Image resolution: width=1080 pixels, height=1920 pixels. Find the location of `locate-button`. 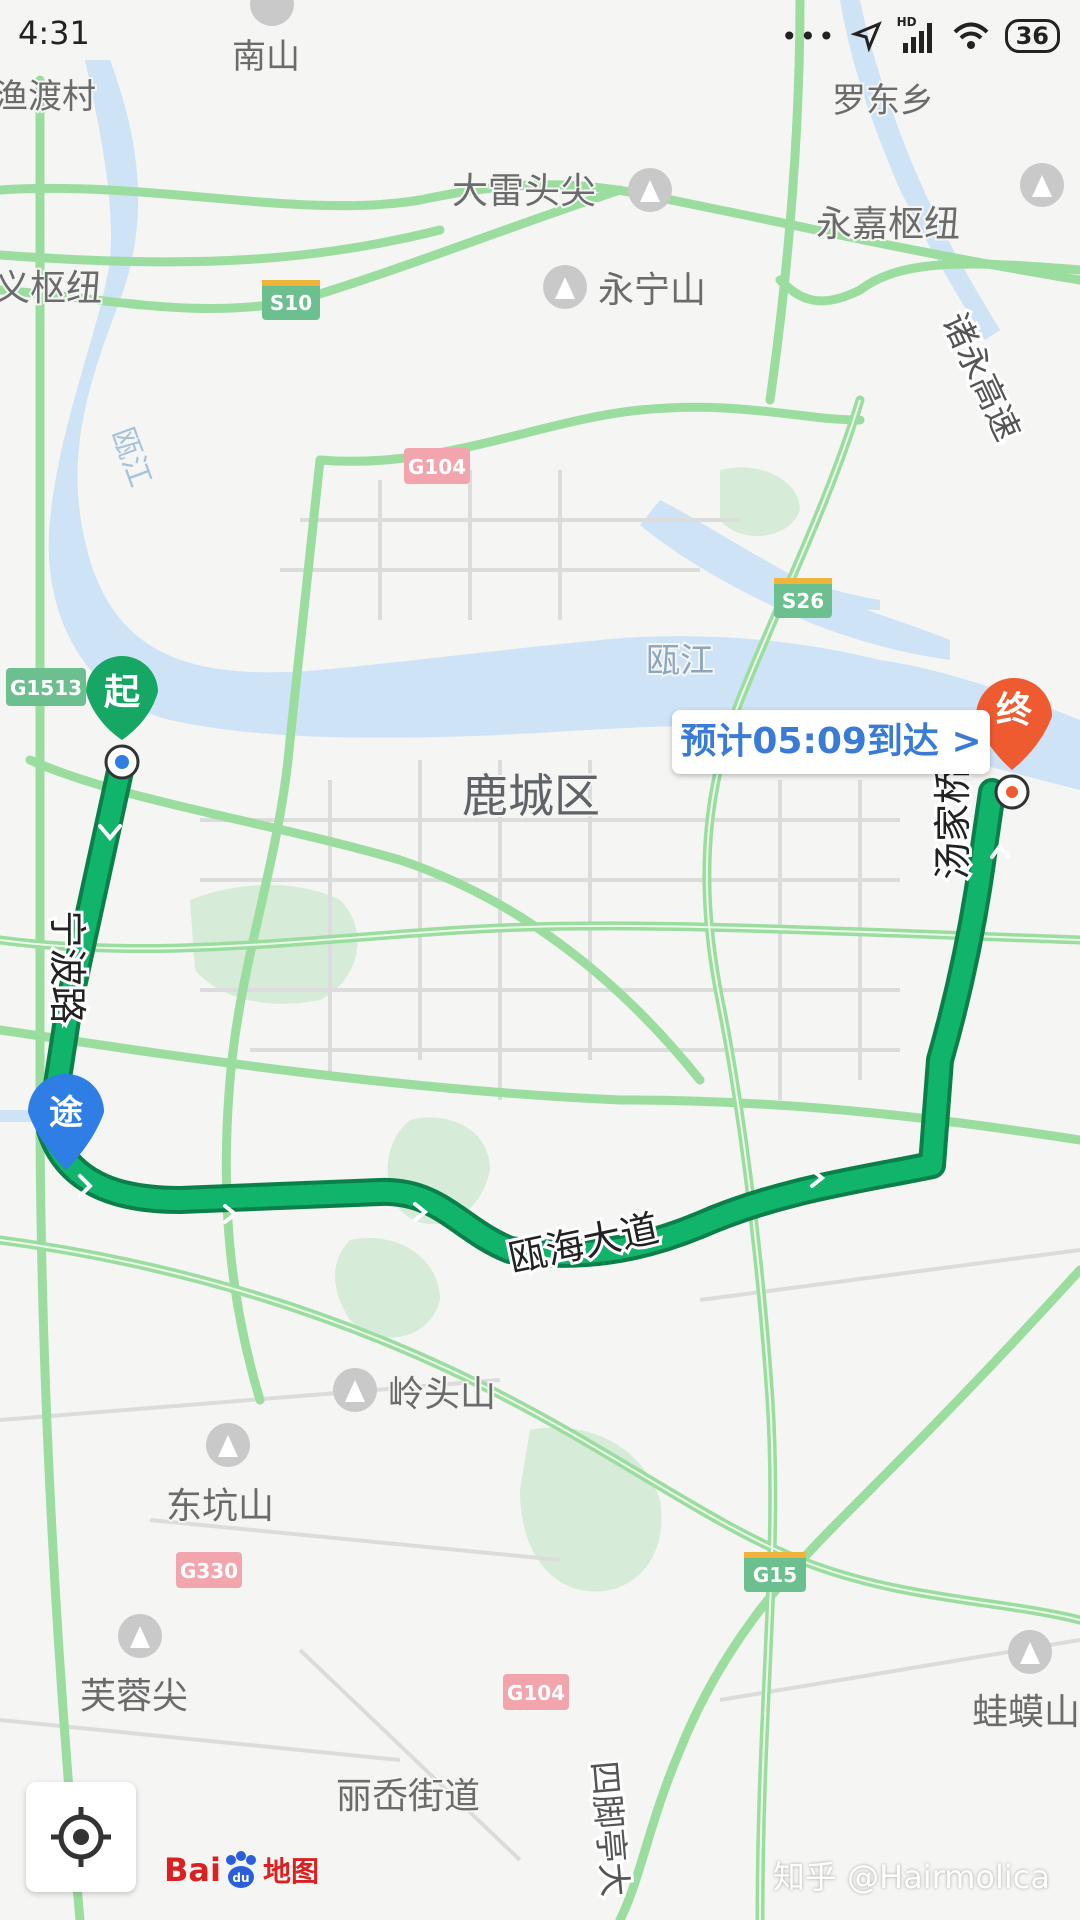

locate-button is located at coordinates (81, 1837).